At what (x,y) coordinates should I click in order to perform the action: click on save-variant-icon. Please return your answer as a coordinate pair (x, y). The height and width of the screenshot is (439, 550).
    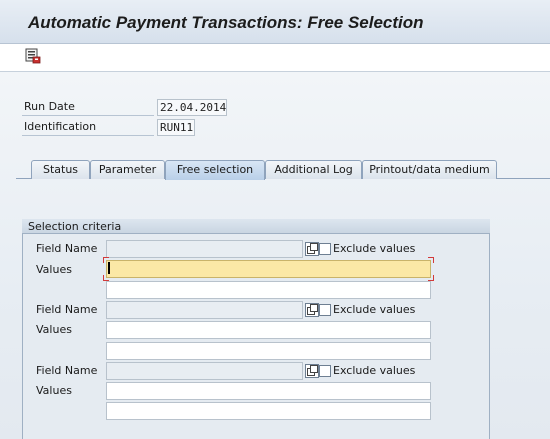
    Looking at the image, I should click on (33, 56).